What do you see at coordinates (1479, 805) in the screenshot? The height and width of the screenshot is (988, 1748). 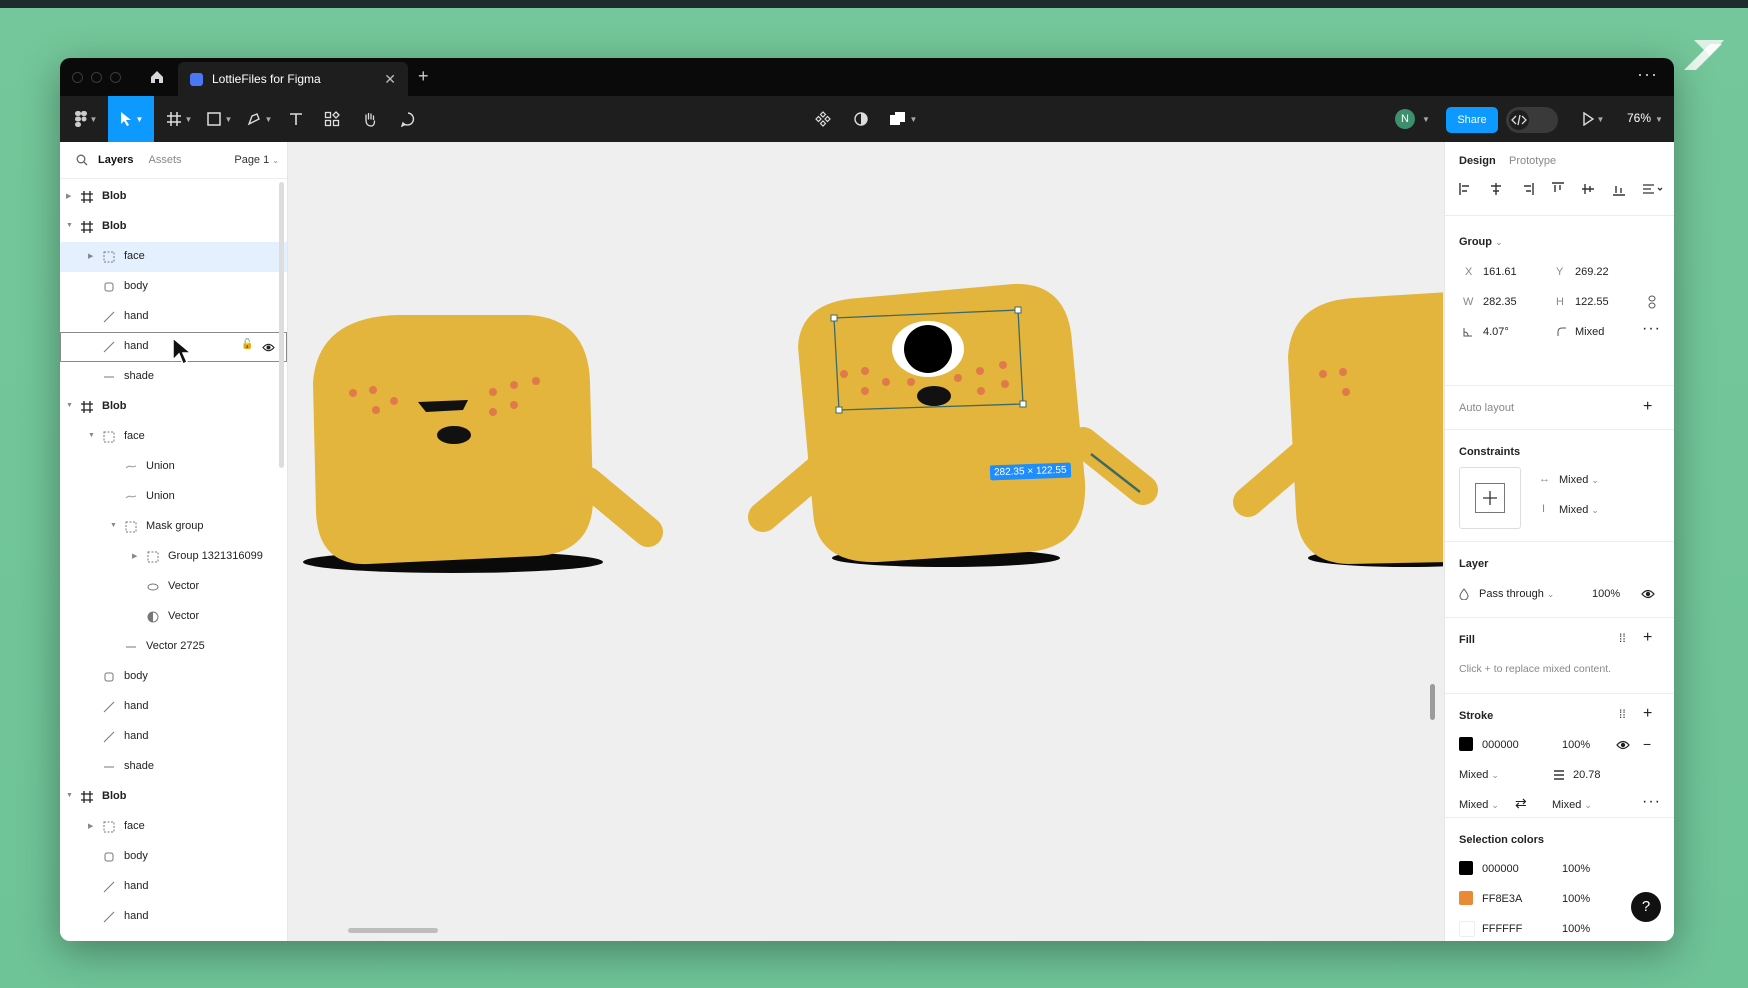 I see `stroke-start-cap-select: Mixed ⌄` at bounding box center [1479, 805].